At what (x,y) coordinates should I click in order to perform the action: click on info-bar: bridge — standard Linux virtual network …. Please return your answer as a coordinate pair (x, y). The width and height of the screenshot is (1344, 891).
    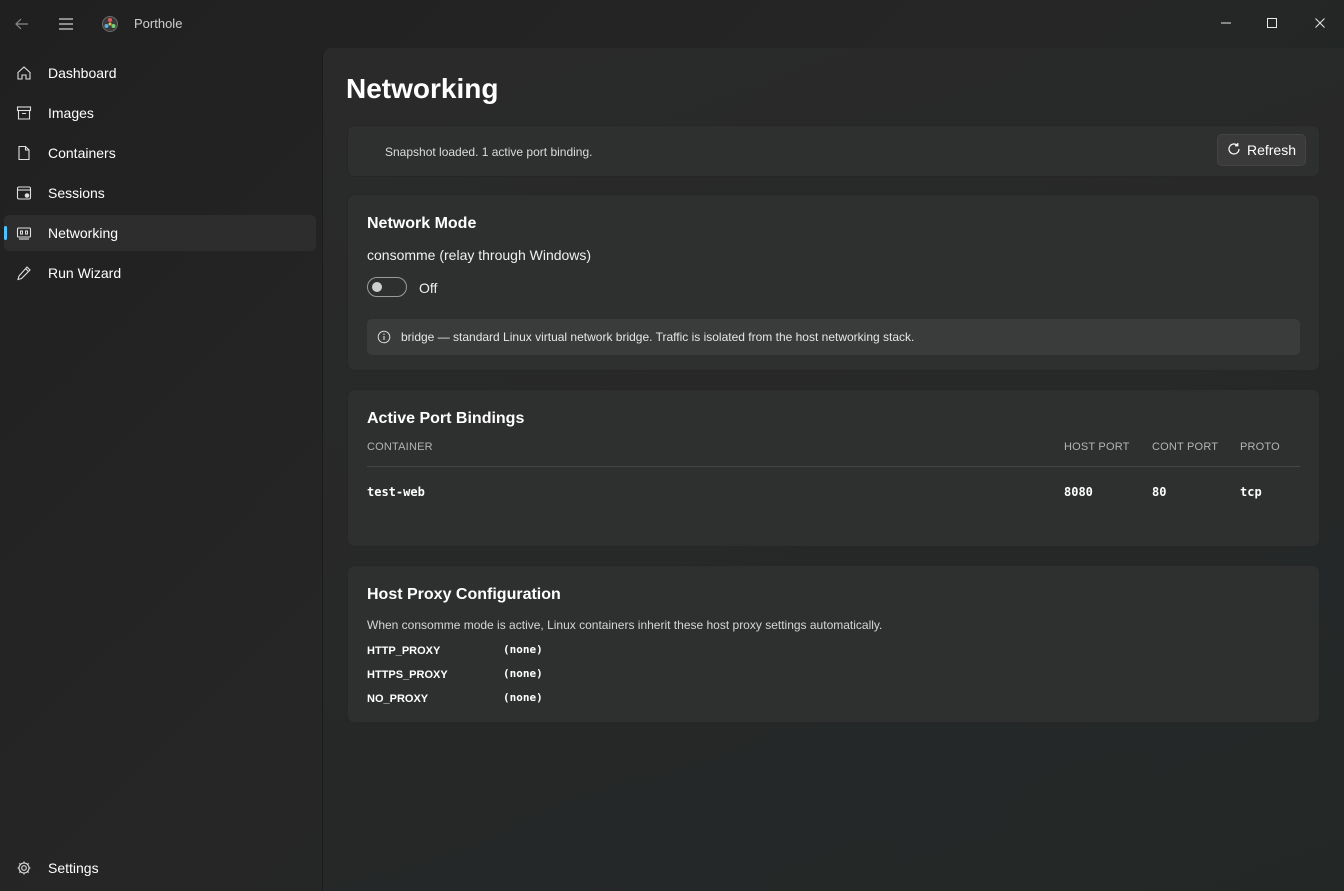
    Looking at the image, I should click on (833, 337).